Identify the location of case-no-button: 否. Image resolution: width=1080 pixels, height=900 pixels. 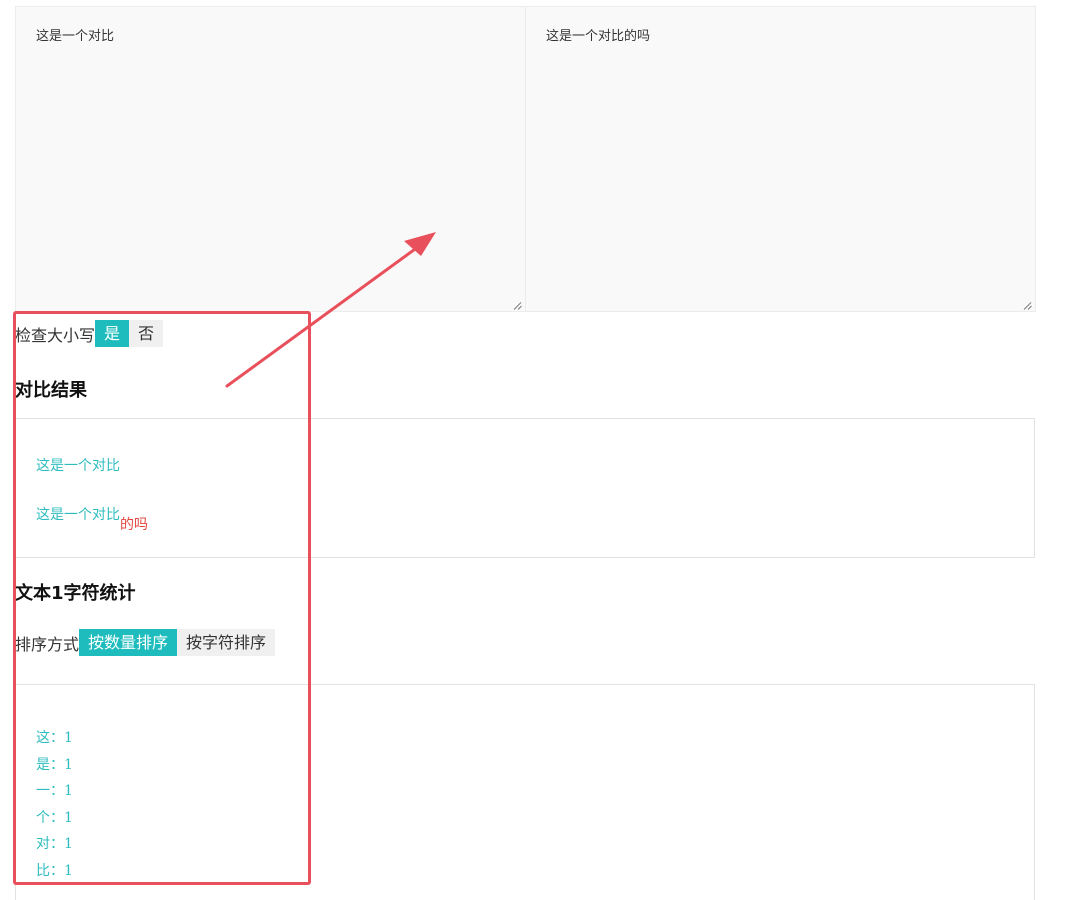
(146, 333).